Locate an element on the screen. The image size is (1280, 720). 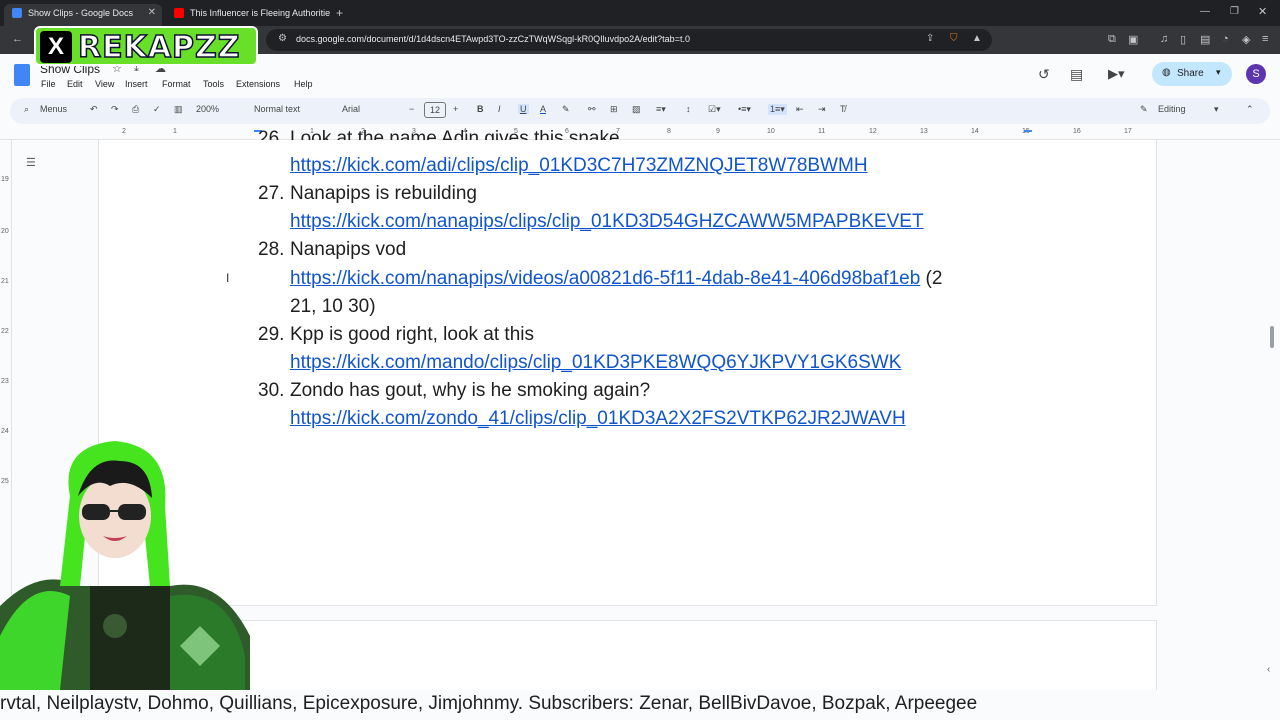
search-icon: ⌕ is located at coordinates (26, 109).